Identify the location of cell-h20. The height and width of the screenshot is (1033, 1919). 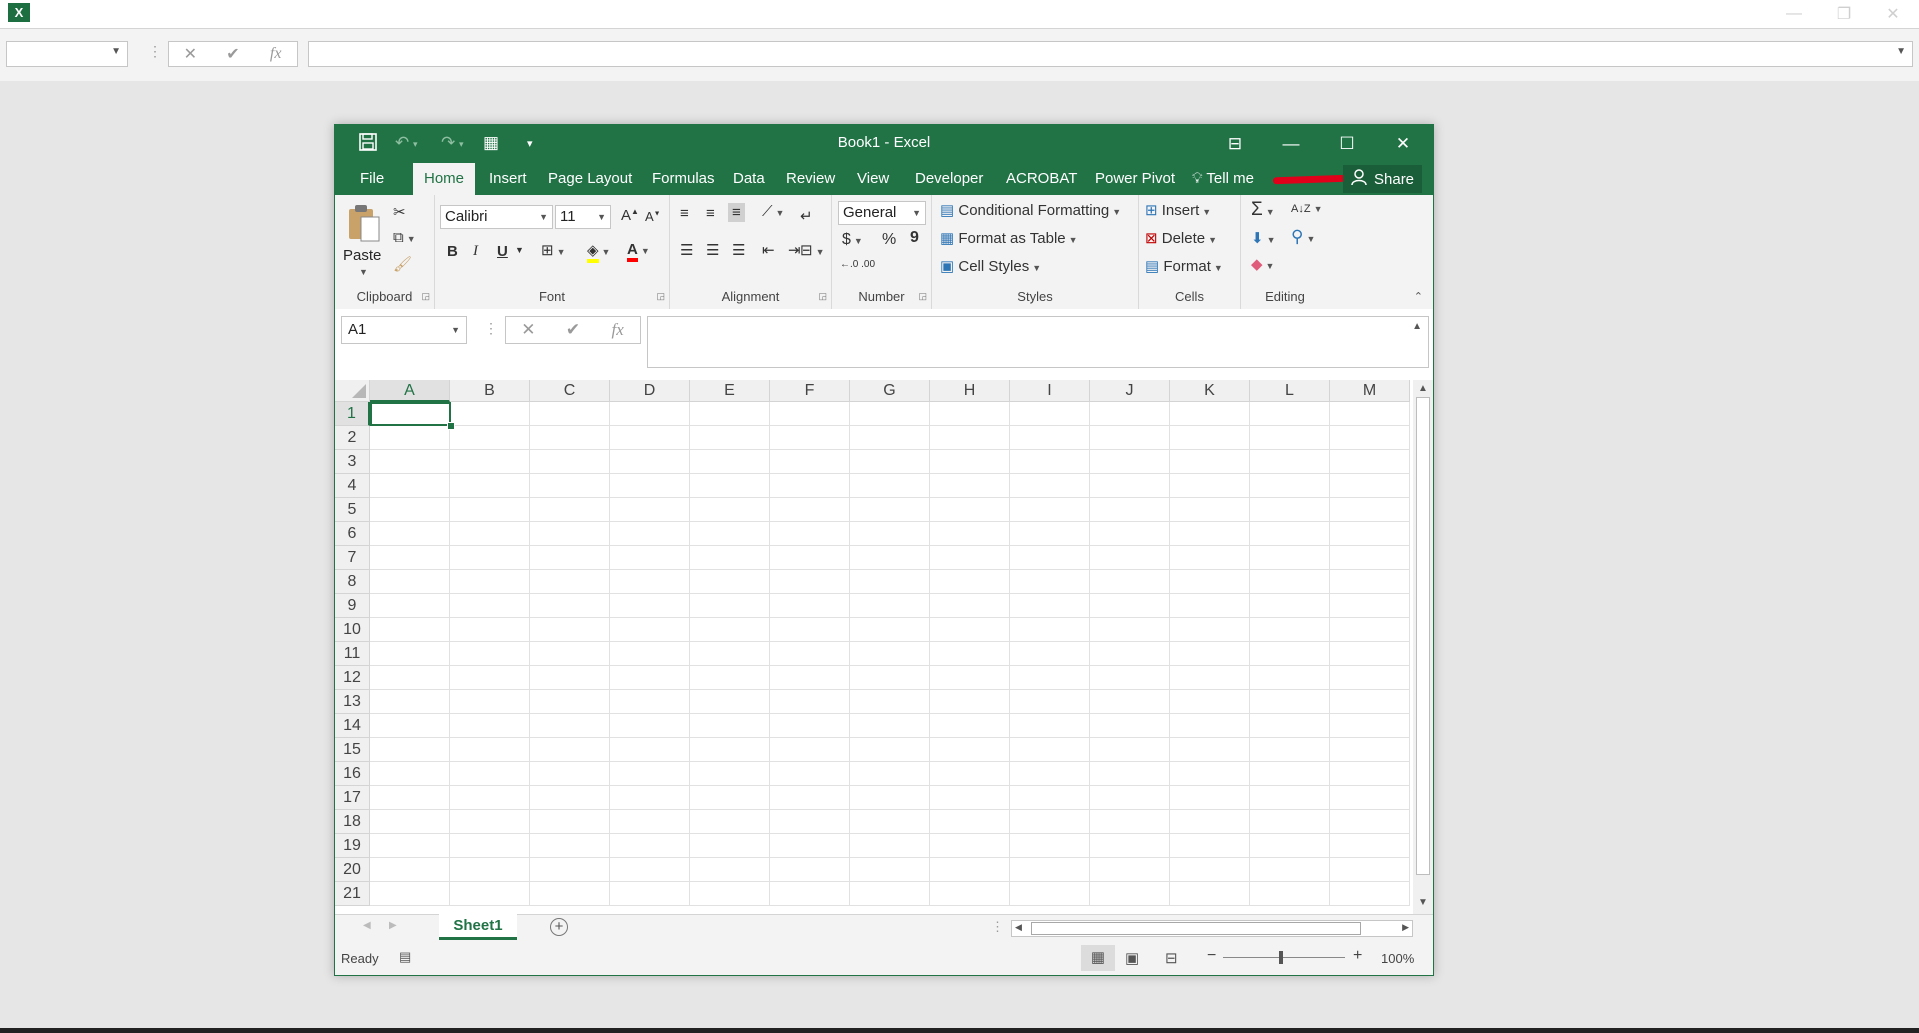
(970, 870).